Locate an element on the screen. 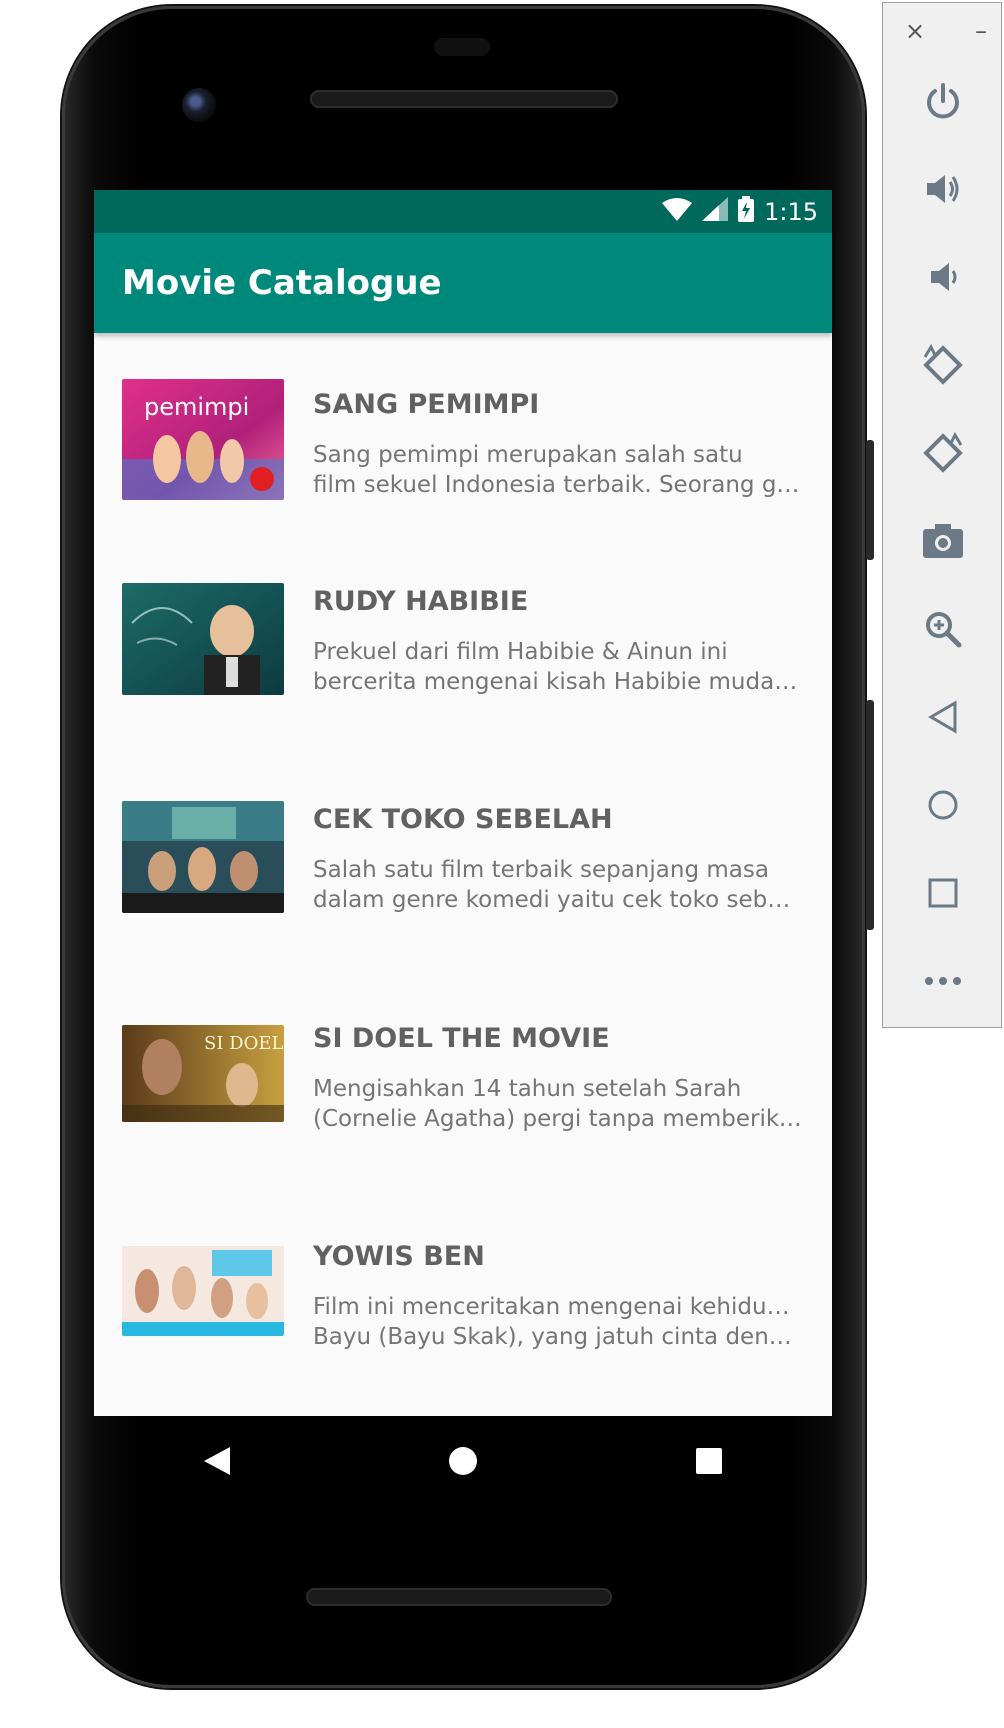 The image size is (1004, 1728). volume-down-button is located at coordinates (943, 277).